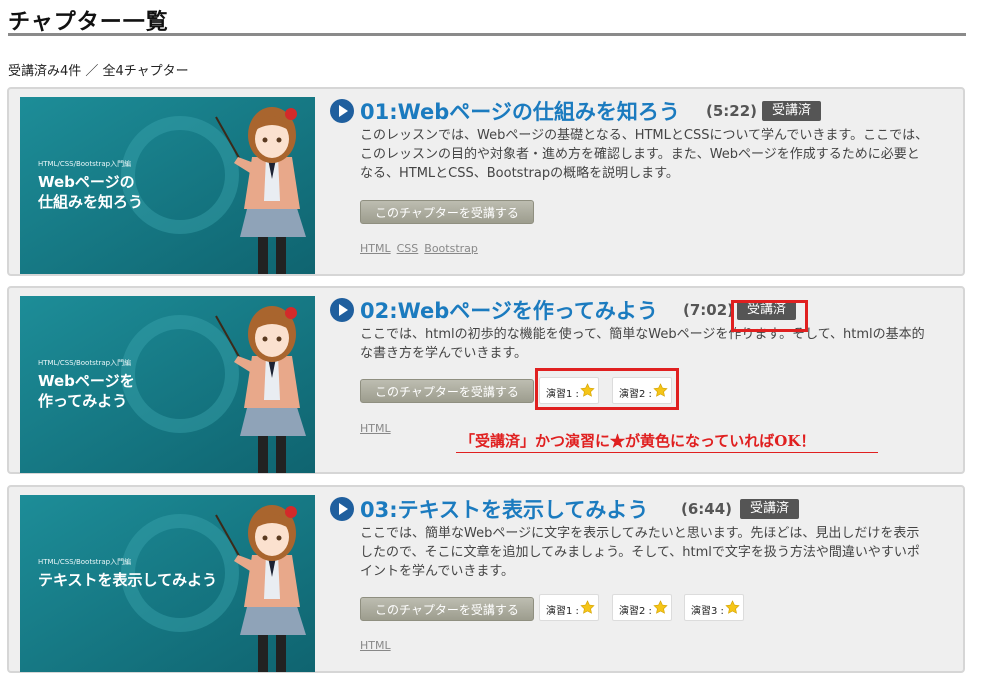 This screenshot has width=1006, height=683. I want to click on chapter-thumbnail: HTML/CSS/Bootstrap入門編テキストを表示してみよう, so click(167, 583).